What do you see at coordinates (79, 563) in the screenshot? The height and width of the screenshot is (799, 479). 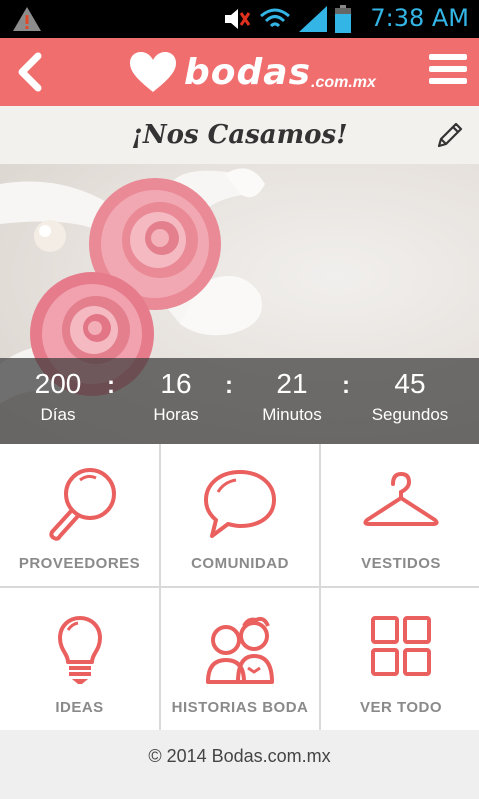 I see `tile-label: PROVEEDORES` at bounding box center [79, 563].